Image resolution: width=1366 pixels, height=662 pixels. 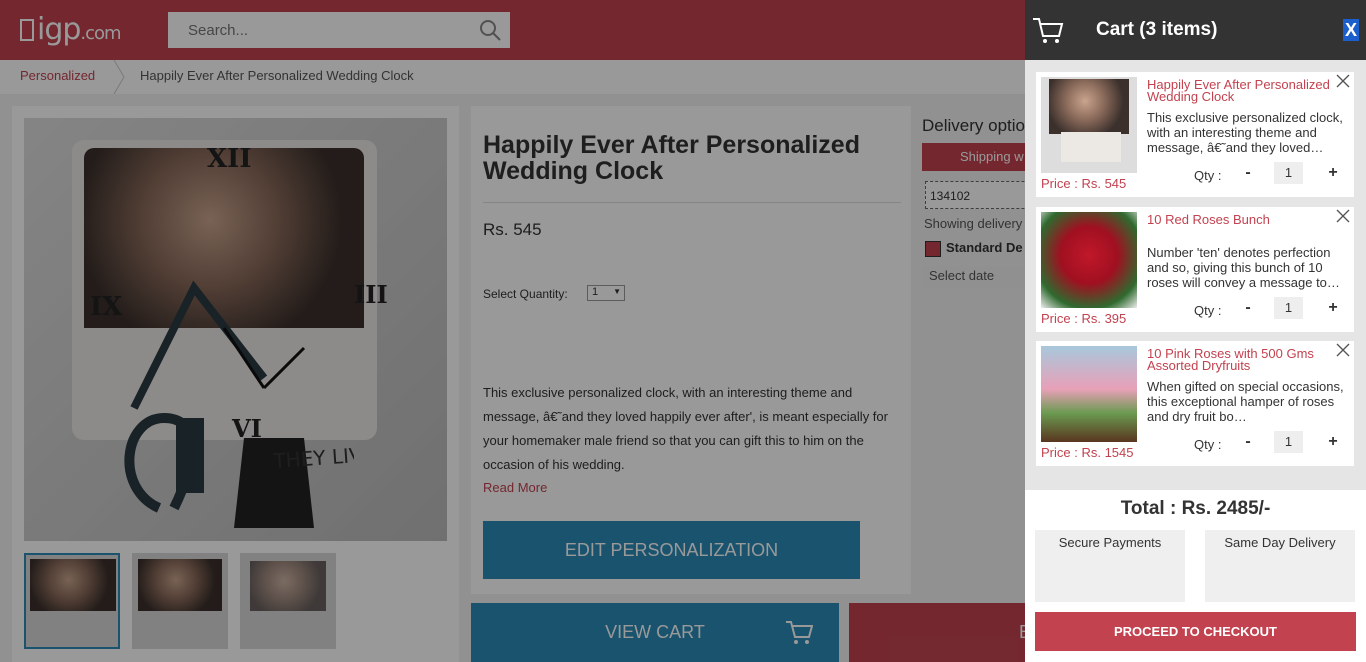 What do you see at coordinates (1110, 566) in the screenshot?
I see `secure-payments-feature: Secure Payments` at bounding box center [1110, 566].